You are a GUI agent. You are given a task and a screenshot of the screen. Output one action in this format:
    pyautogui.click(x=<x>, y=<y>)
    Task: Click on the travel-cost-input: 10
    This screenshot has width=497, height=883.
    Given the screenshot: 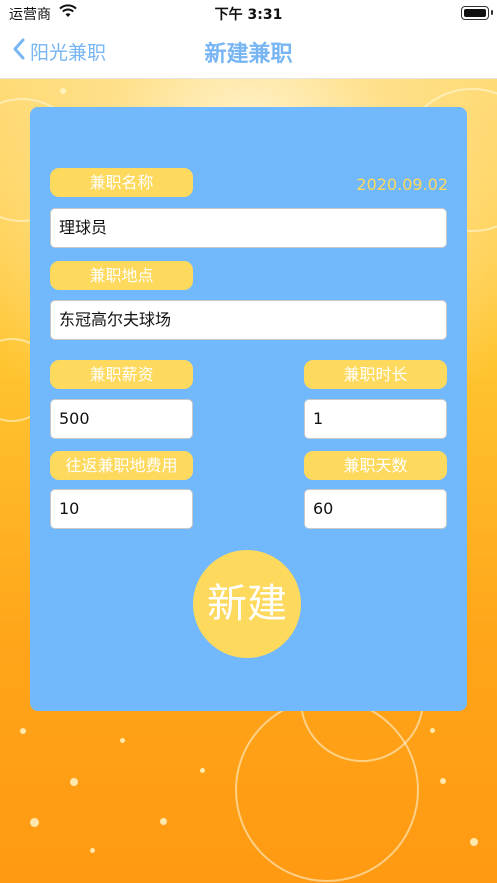 What is the action you would take?
    pyautogui.click(x=121, y=509)
    